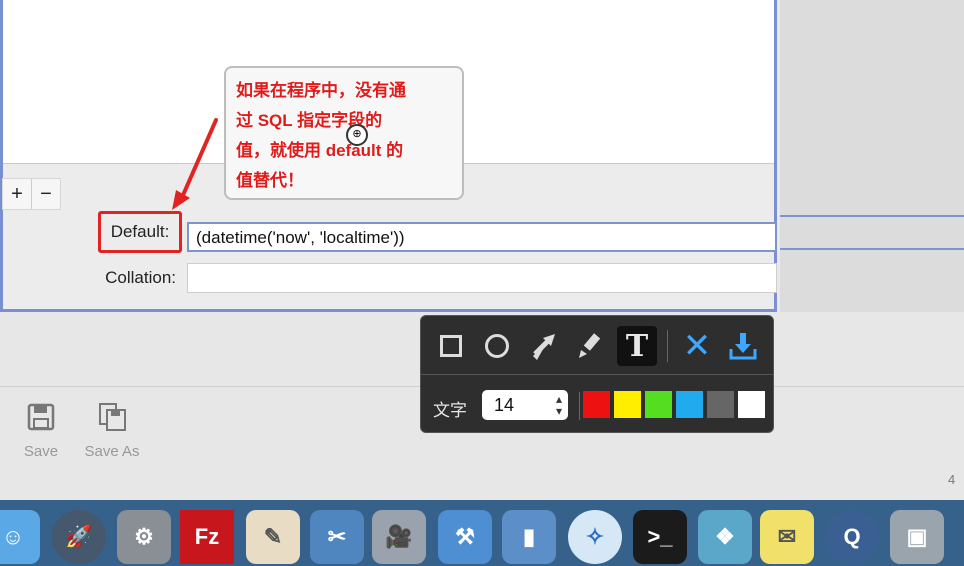  What do you see at coordinates (41, 451) in the screenshot?
I see `save-label: Save` at bounding box center [41, 451].